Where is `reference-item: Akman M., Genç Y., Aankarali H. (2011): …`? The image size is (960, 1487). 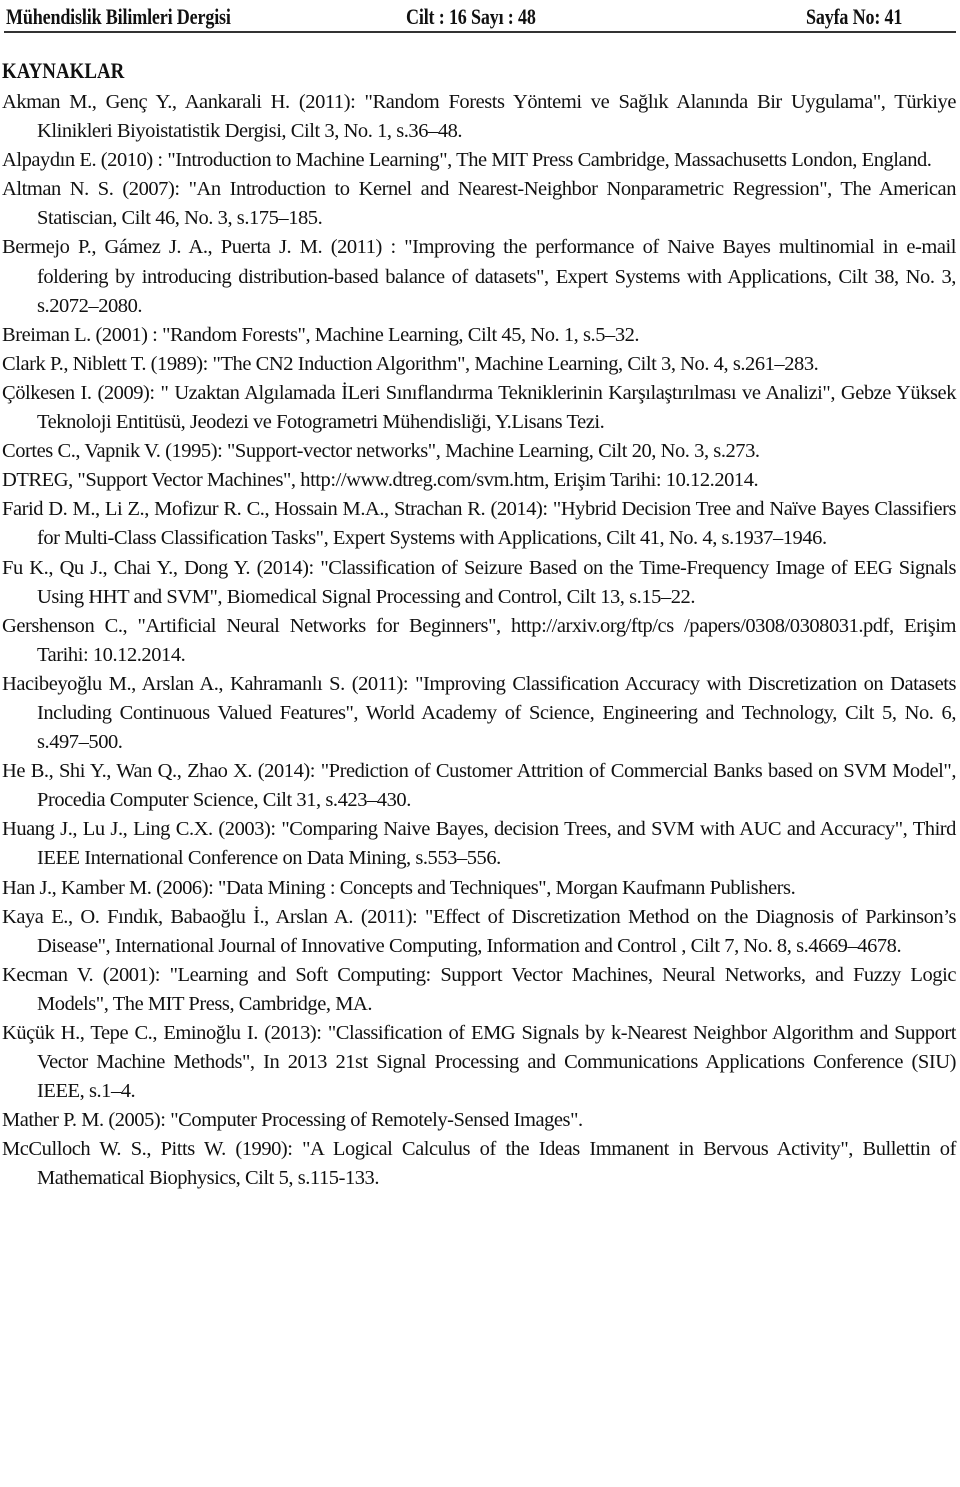
reference-item: Akman M., Genç Y., Aankarali H. (2011): … is located at coordinates (479, 117).